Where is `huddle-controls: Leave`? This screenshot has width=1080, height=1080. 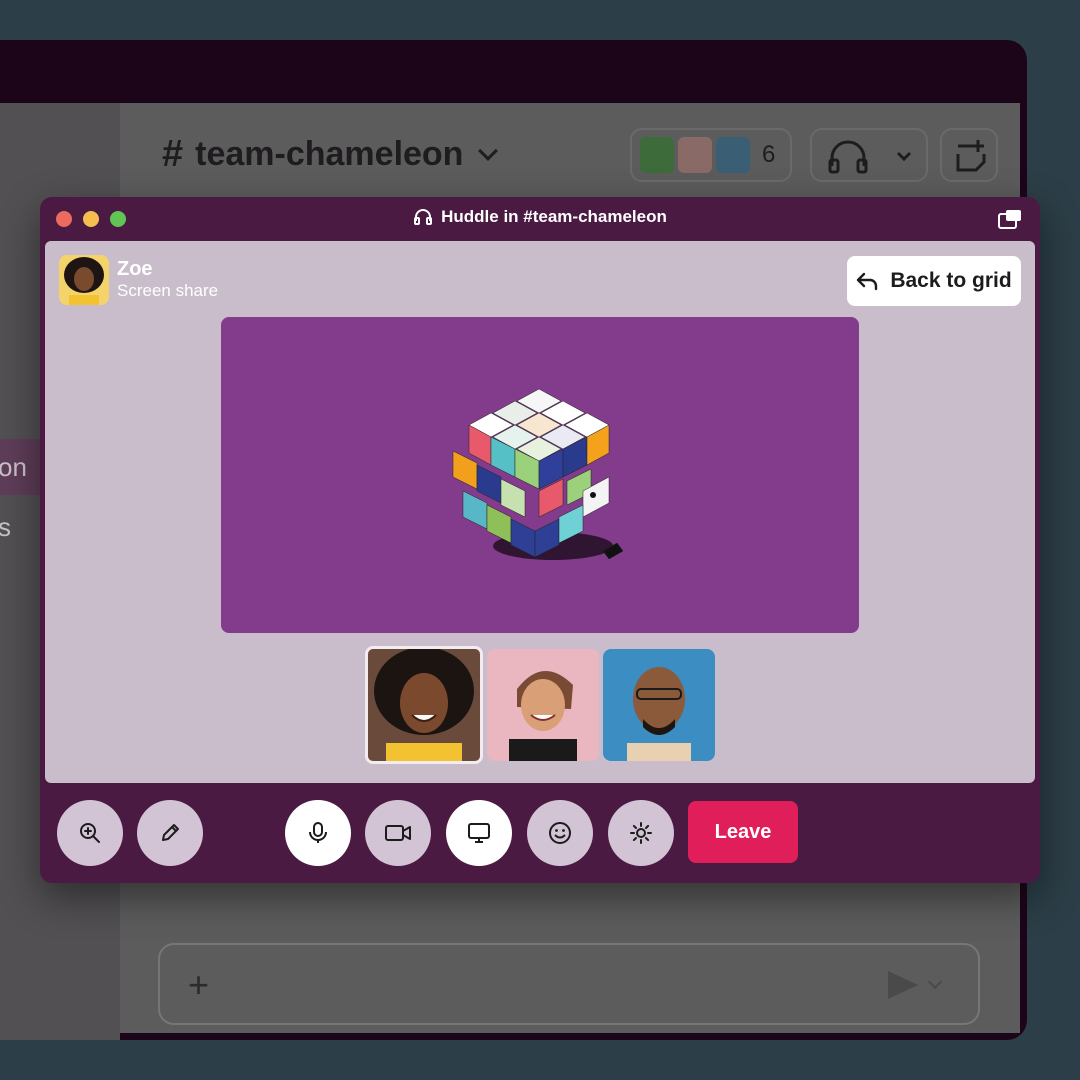 huddle-controls: Leave is located at coordinates (540, 833).